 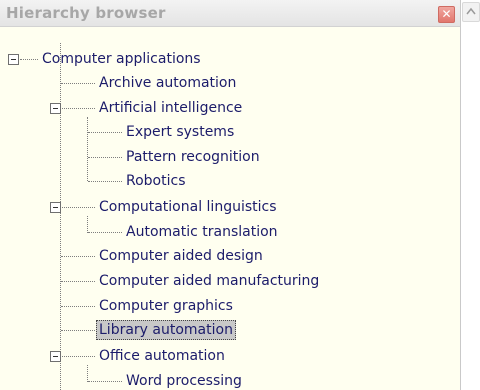 I want to click on tree-item: Computer aided manufacturing, so click(x=209, y=281).